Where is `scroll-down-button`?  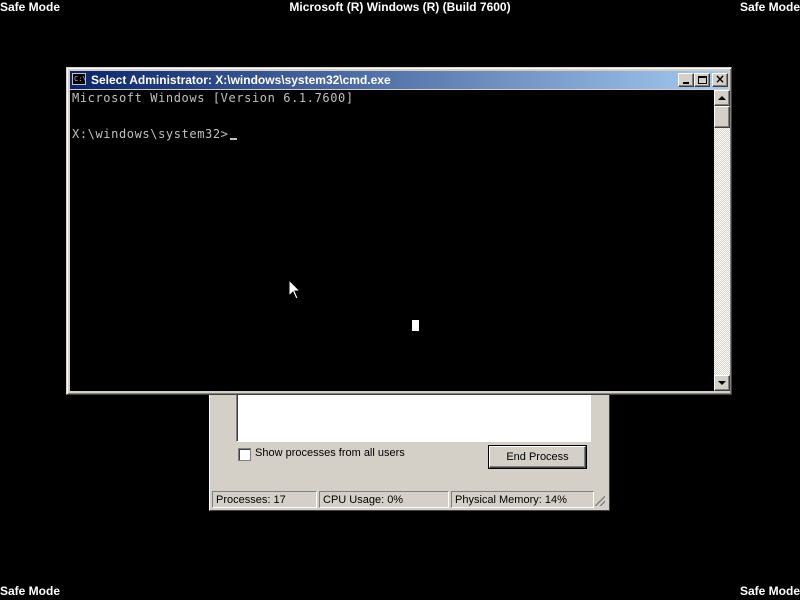
scroll-down-button is located at coordinates (722, 383).